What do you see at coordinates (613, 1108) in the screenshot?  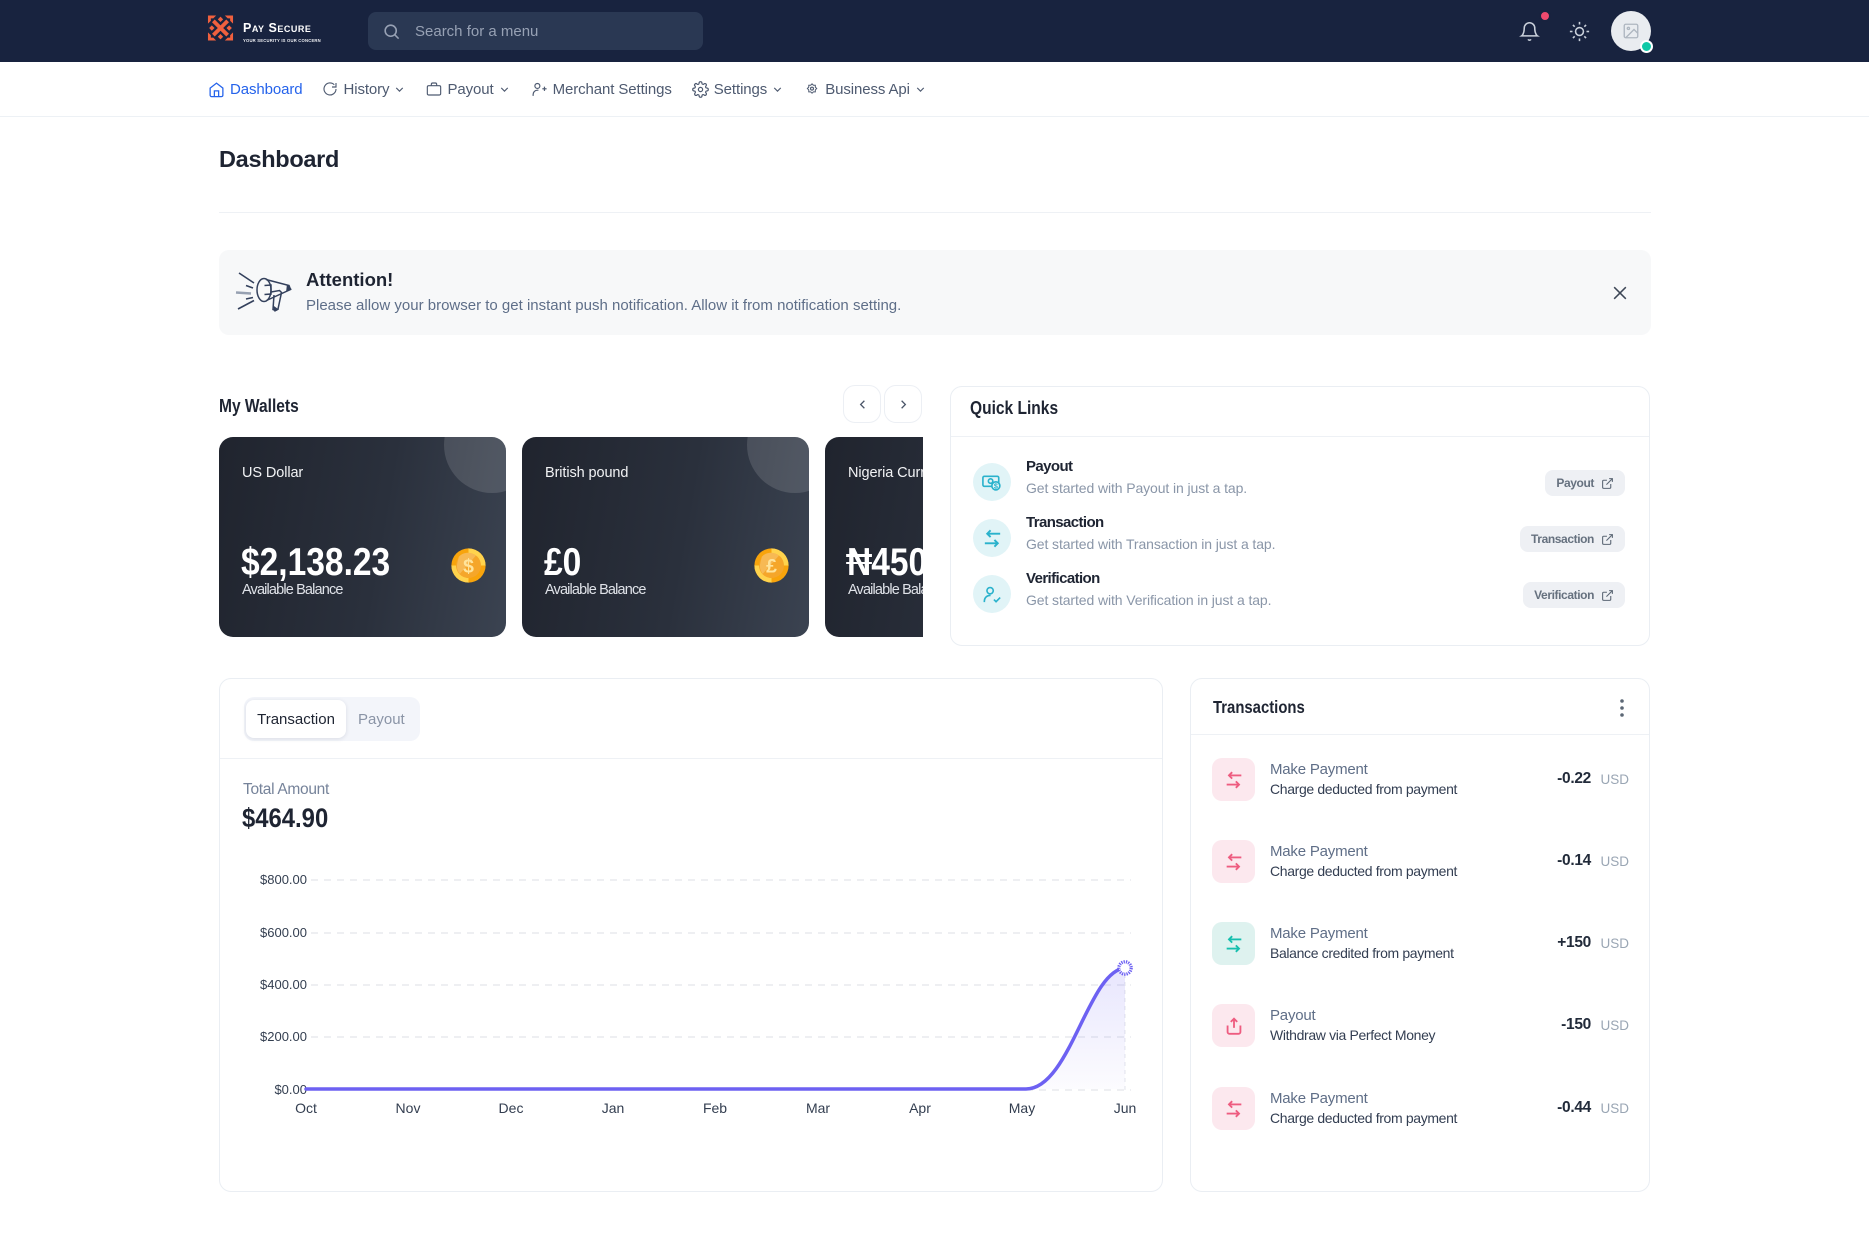 I see `svg-text: Jan` at bounding box center [613, 1108].